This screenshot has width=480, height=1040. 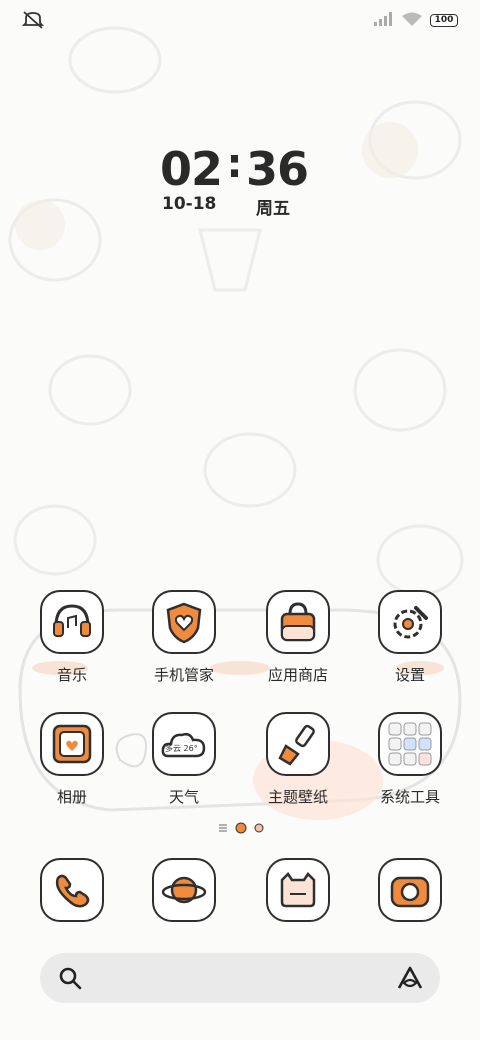 I want to click on messages-icon, so click(x=298, y=890).